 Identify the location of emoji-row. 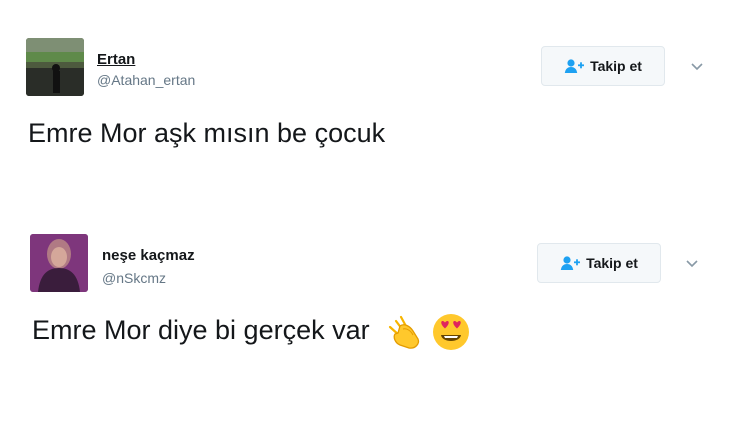
(428, 332).